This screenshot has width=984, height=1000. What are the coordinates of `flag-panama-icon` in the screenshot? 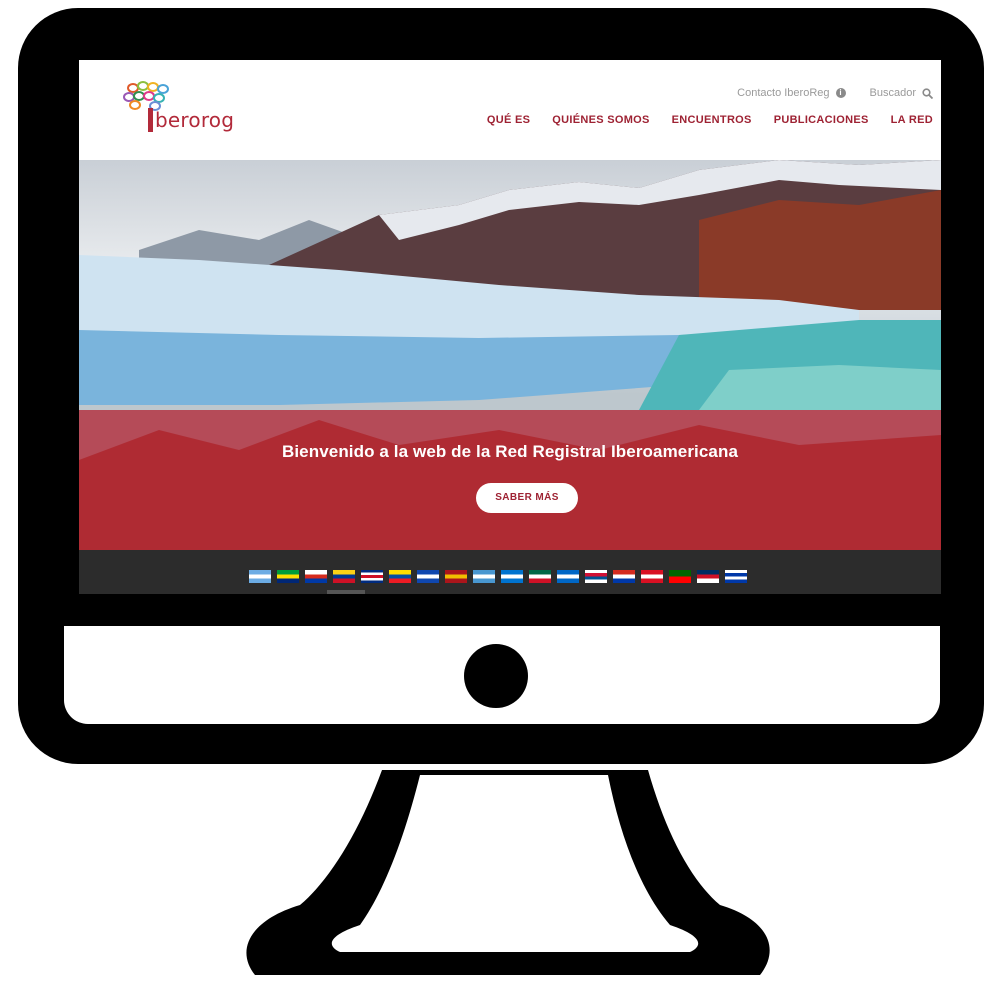 It's located at (596, 576).